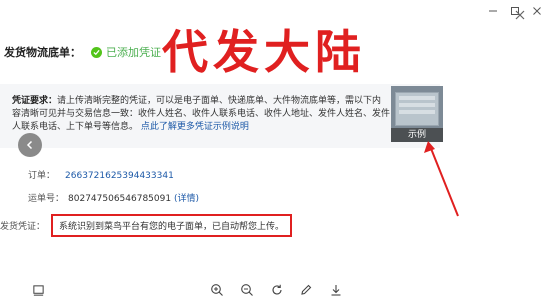 Image resolution: width=554 pixels, height=307 pixels. What do you see at coordinates (195, 127) in the screenshot?
I see `requirements-link: 点此了解更多凭证示例说明` at bounding box center [195, 127].